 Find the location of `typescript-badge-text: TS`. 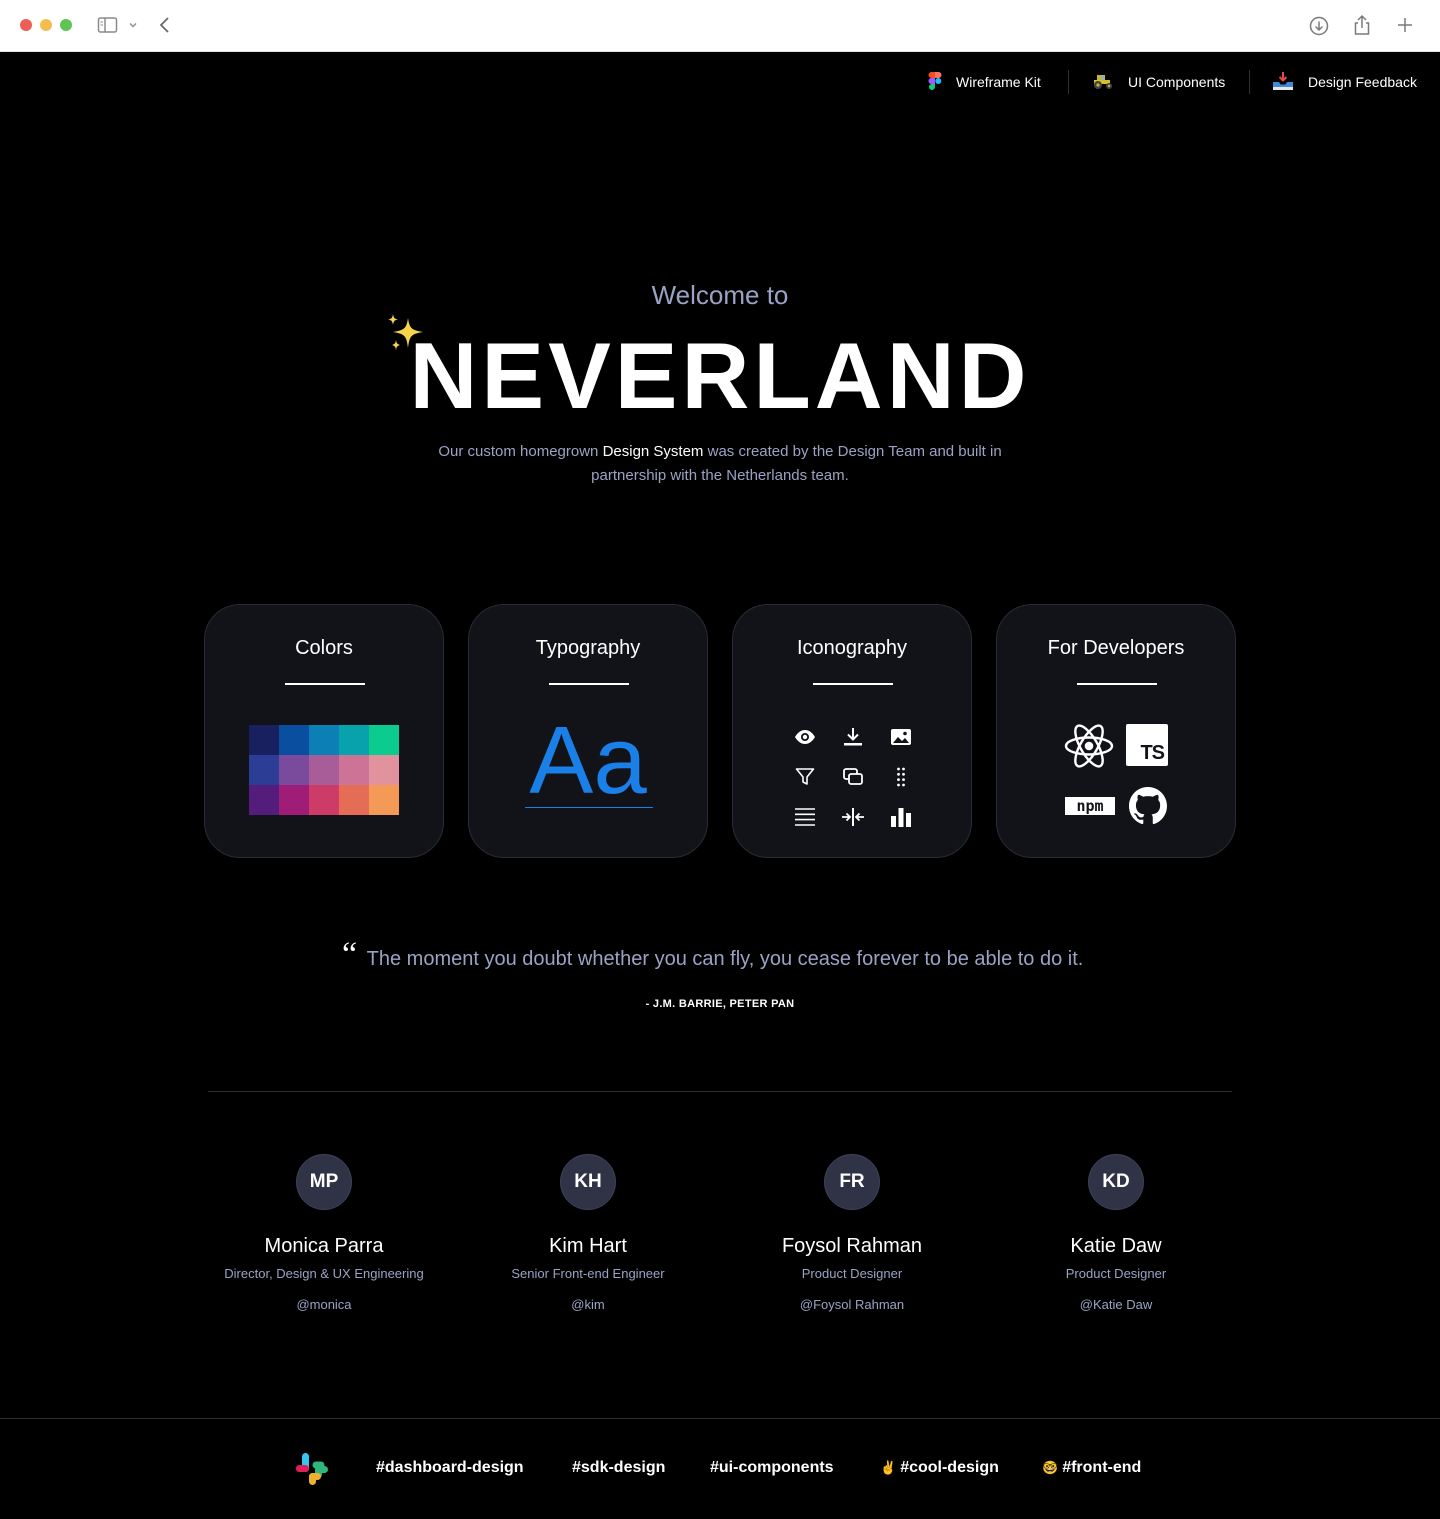

typescript-badge-text: TS is located at coordinates (1152, 753).